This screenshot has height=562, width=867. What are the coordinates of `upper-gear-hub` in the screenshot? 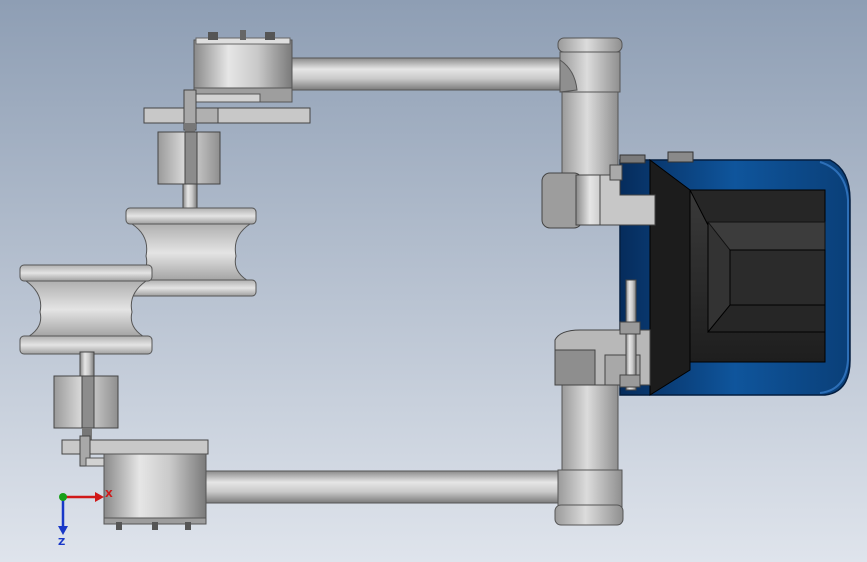 It's located at (241, 66).